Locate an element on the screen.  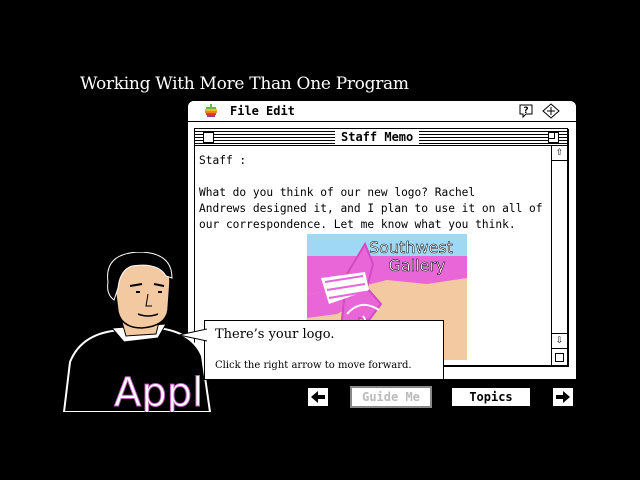
previous-button is located at coordinates (318, 397).